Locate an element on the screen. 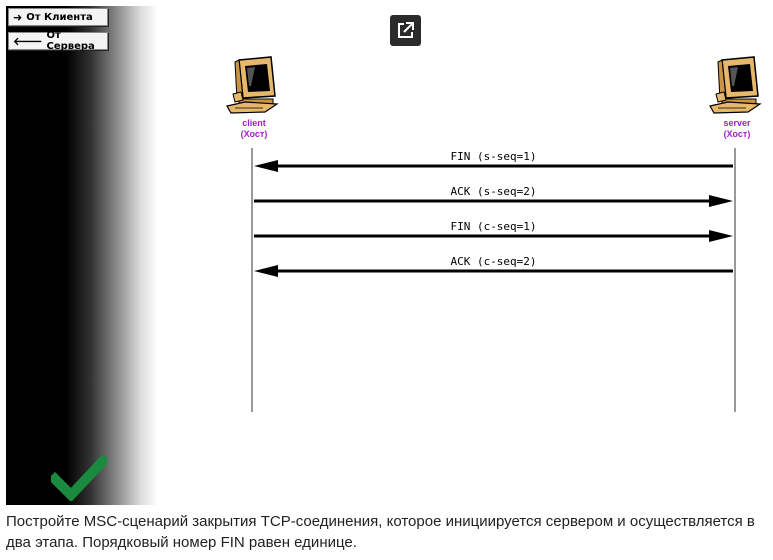 This screenshot has width=773, height=560. message-arrow: FIN (s-seq=1) is located at coordinates (493, 161).